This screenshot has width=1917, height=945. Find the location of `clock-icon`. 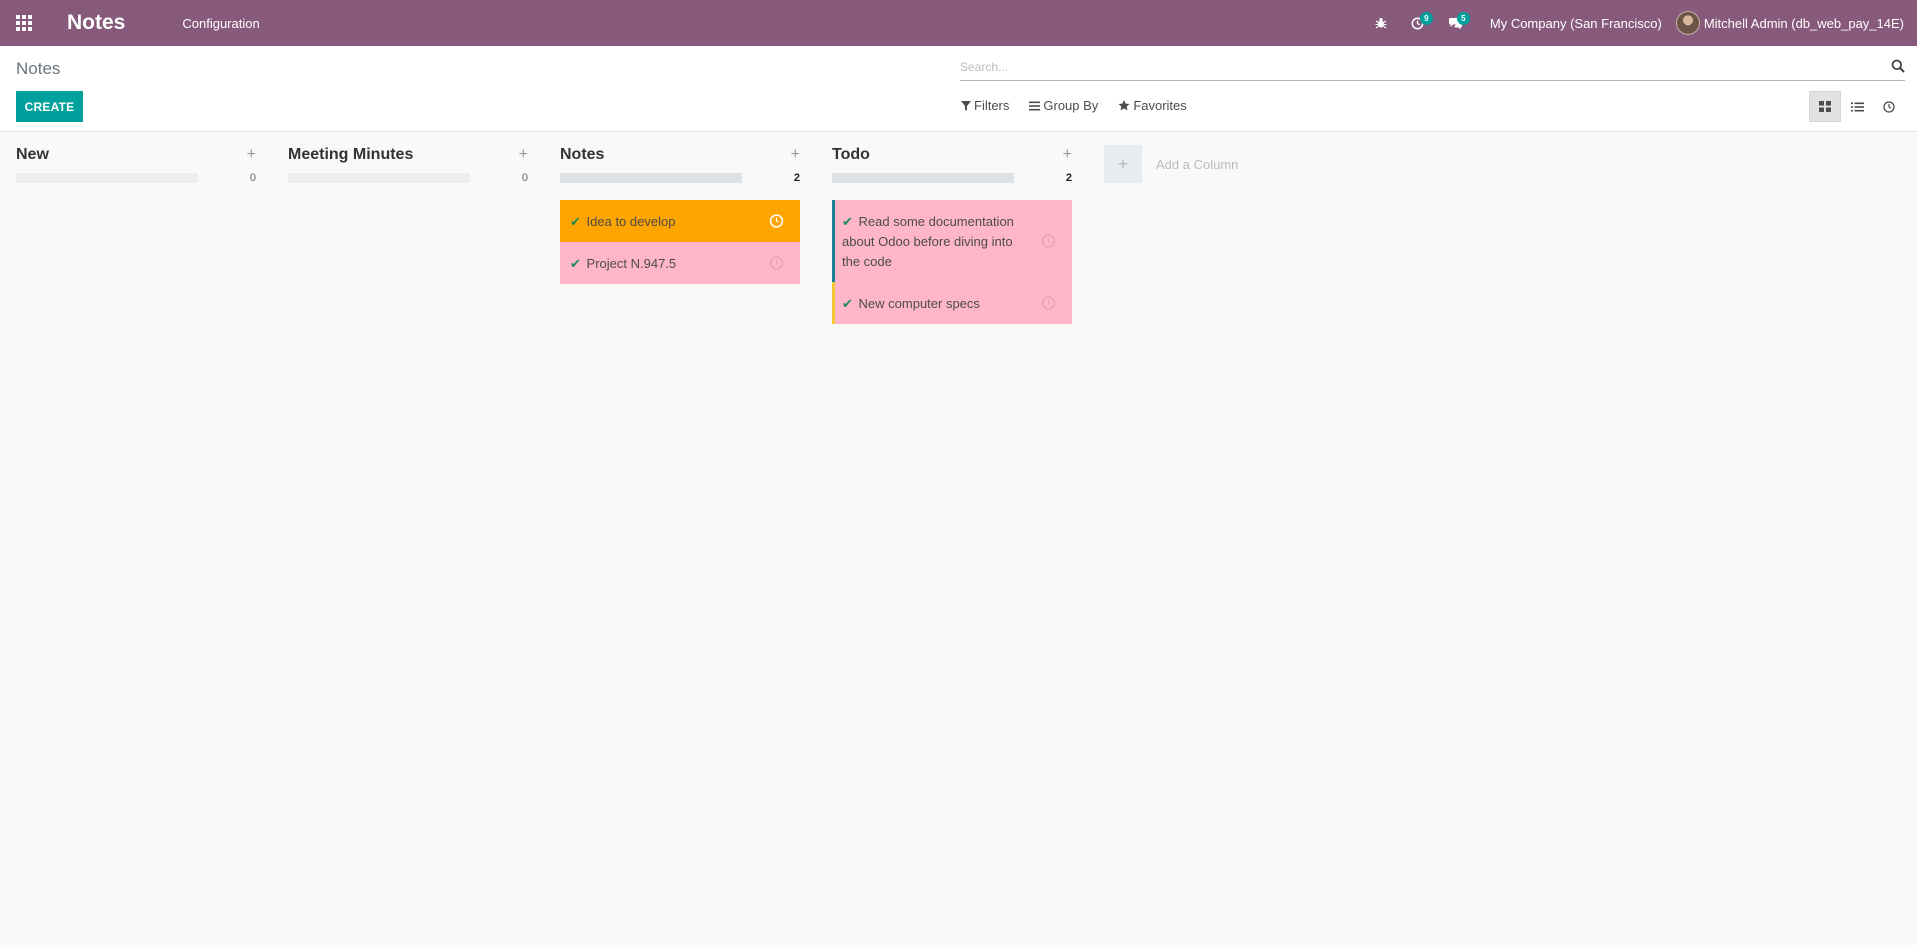

clock-icon is located at coordinates (1889, 106).